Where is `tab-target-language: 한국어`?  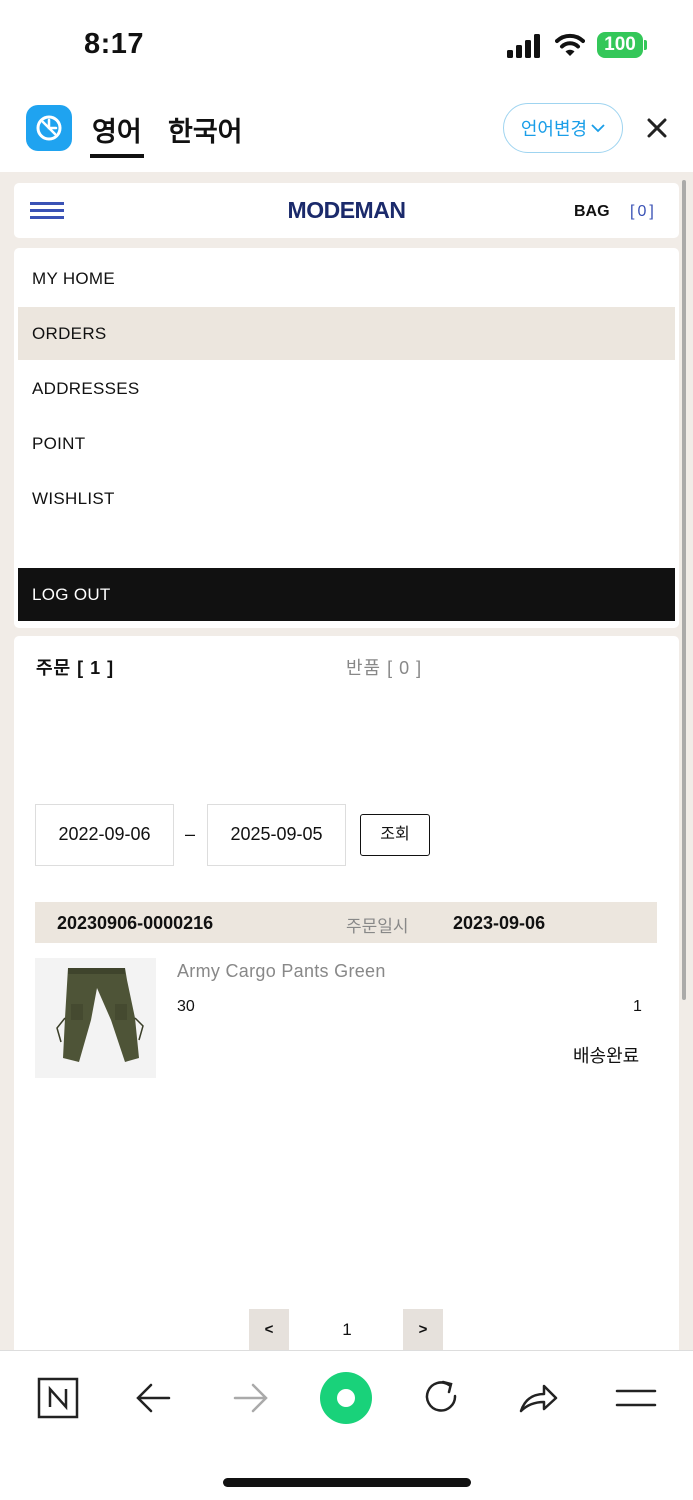
tab-target-language: 한국어 is located at coordinates (205, 129).